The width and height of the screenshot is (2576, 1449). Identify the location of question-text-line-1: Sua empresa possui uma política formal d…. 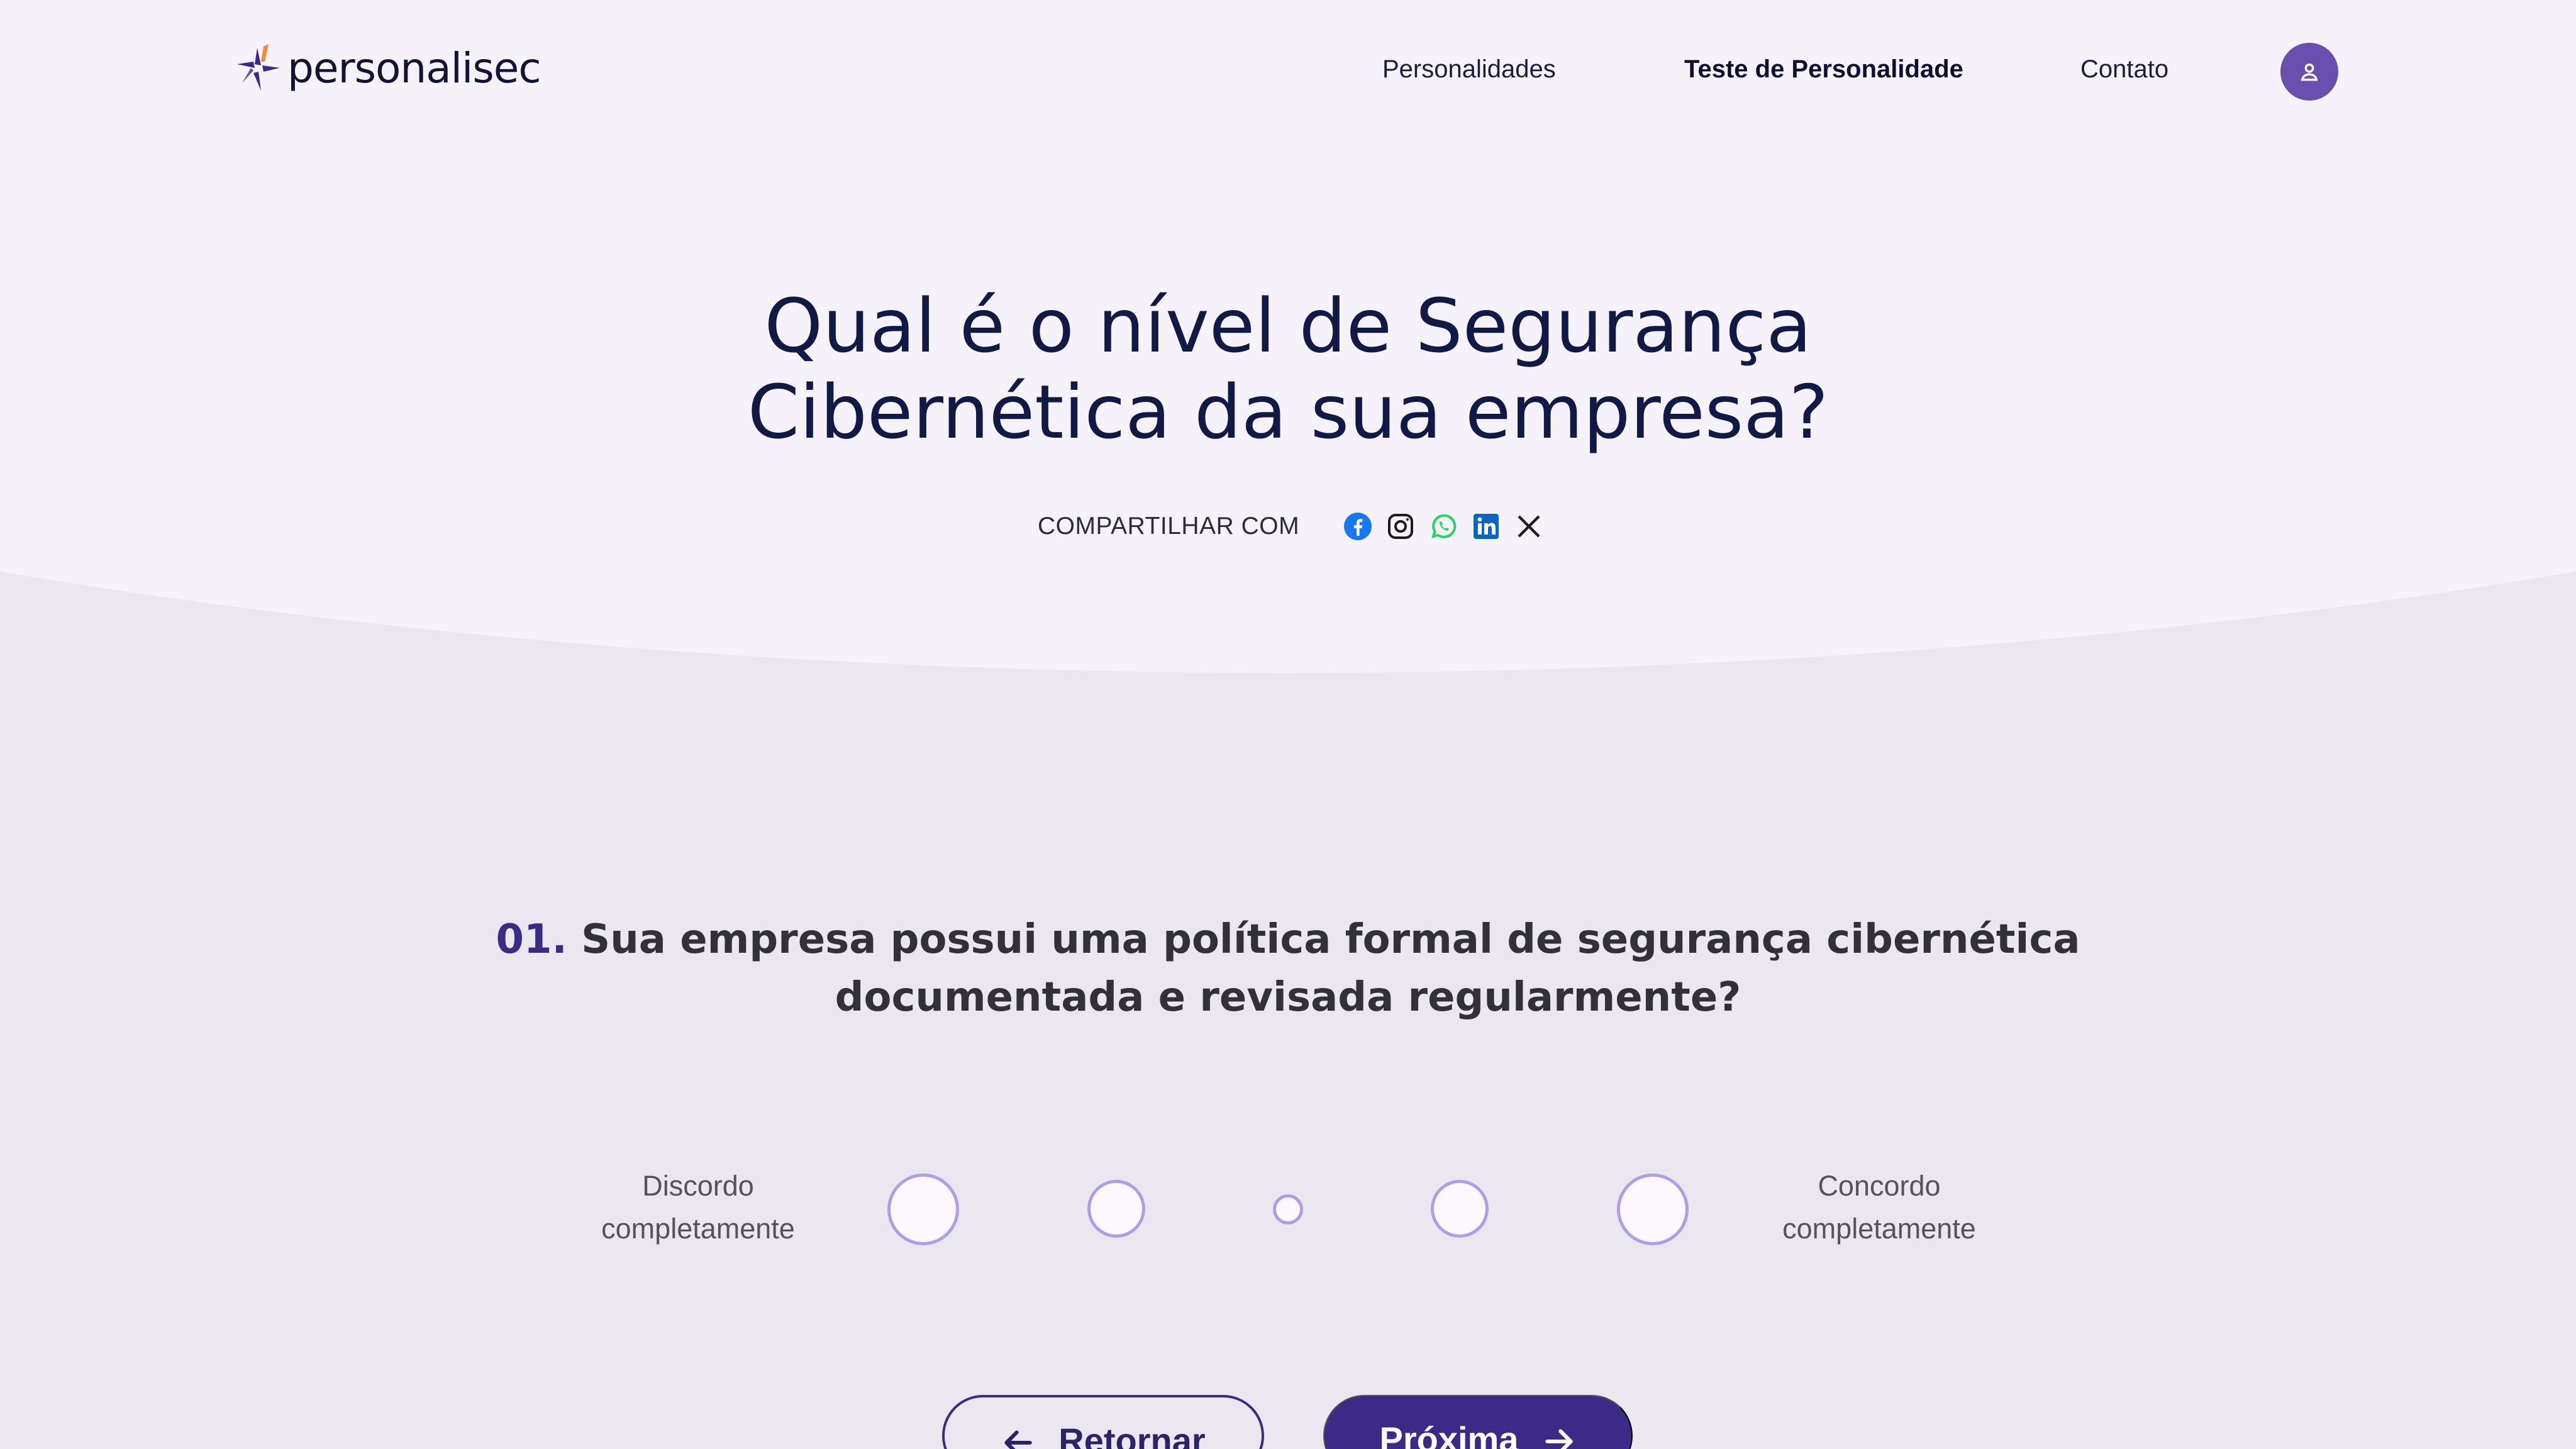
(1330, 939).